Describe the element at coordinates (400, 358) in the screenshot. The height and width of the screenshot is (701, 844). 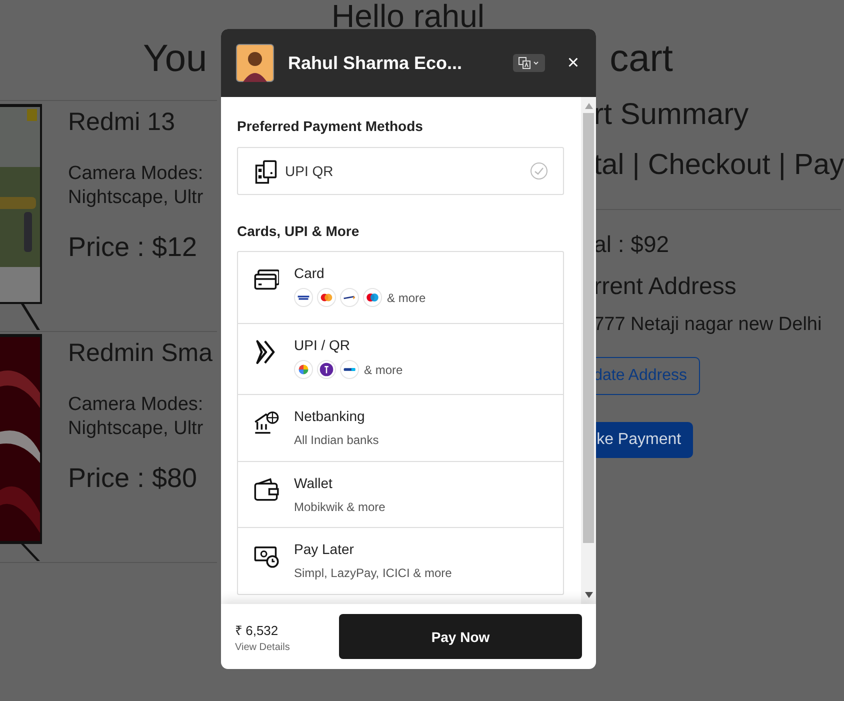
I see `payment-option: UPI / QR & more` at that location.